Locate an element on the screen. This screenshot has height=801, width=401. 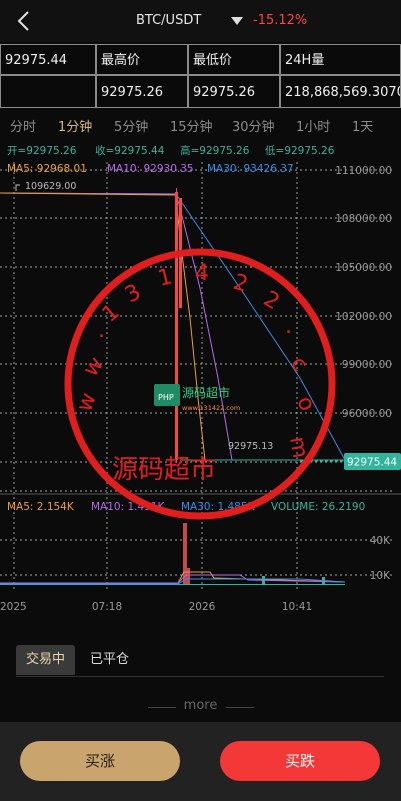
svg-text: o is located at coordinates (305, 404).